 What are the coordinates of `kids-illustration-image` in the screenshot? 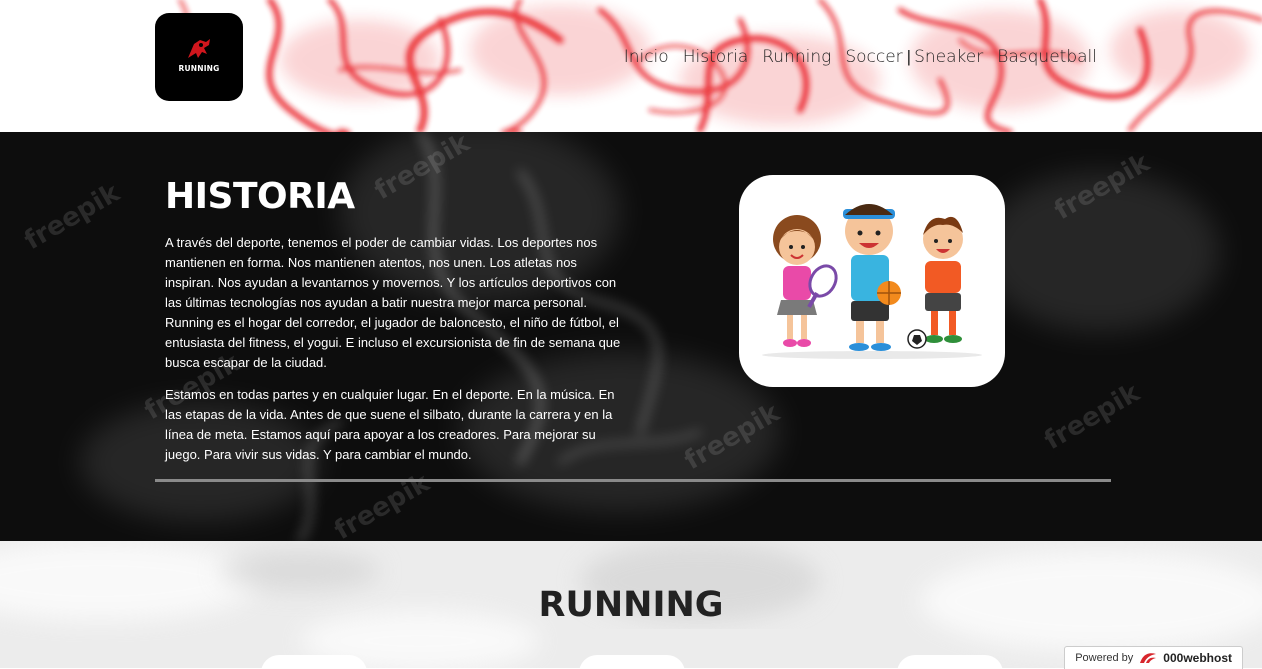 It's located at (872, 281).